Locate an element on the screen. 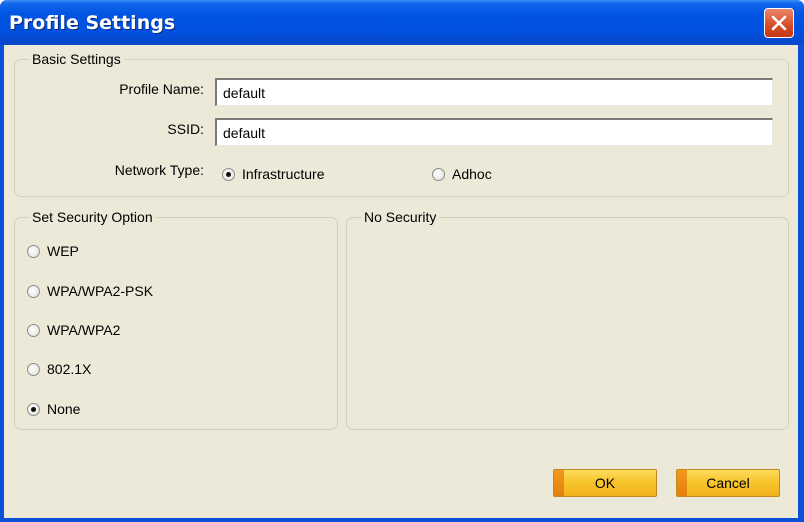 Image resolution: width=804 pixels, height=522 pixels. title-bar: Profile Settings is located at coordinates (402, 22).